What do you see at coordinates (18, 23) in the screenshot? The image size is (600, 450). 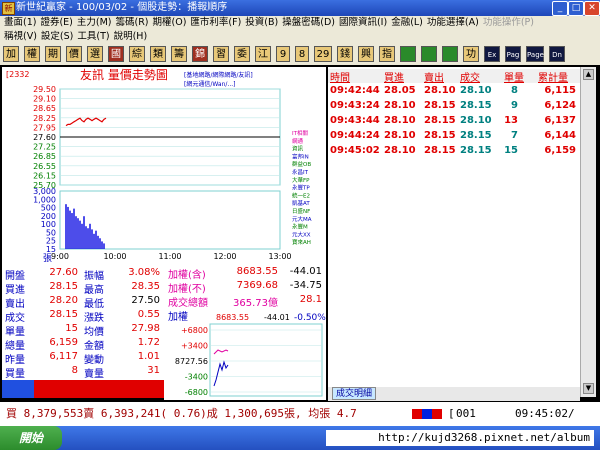 I see `menu1-item-0: 畫面(1)` at bounding box center [18, 23].